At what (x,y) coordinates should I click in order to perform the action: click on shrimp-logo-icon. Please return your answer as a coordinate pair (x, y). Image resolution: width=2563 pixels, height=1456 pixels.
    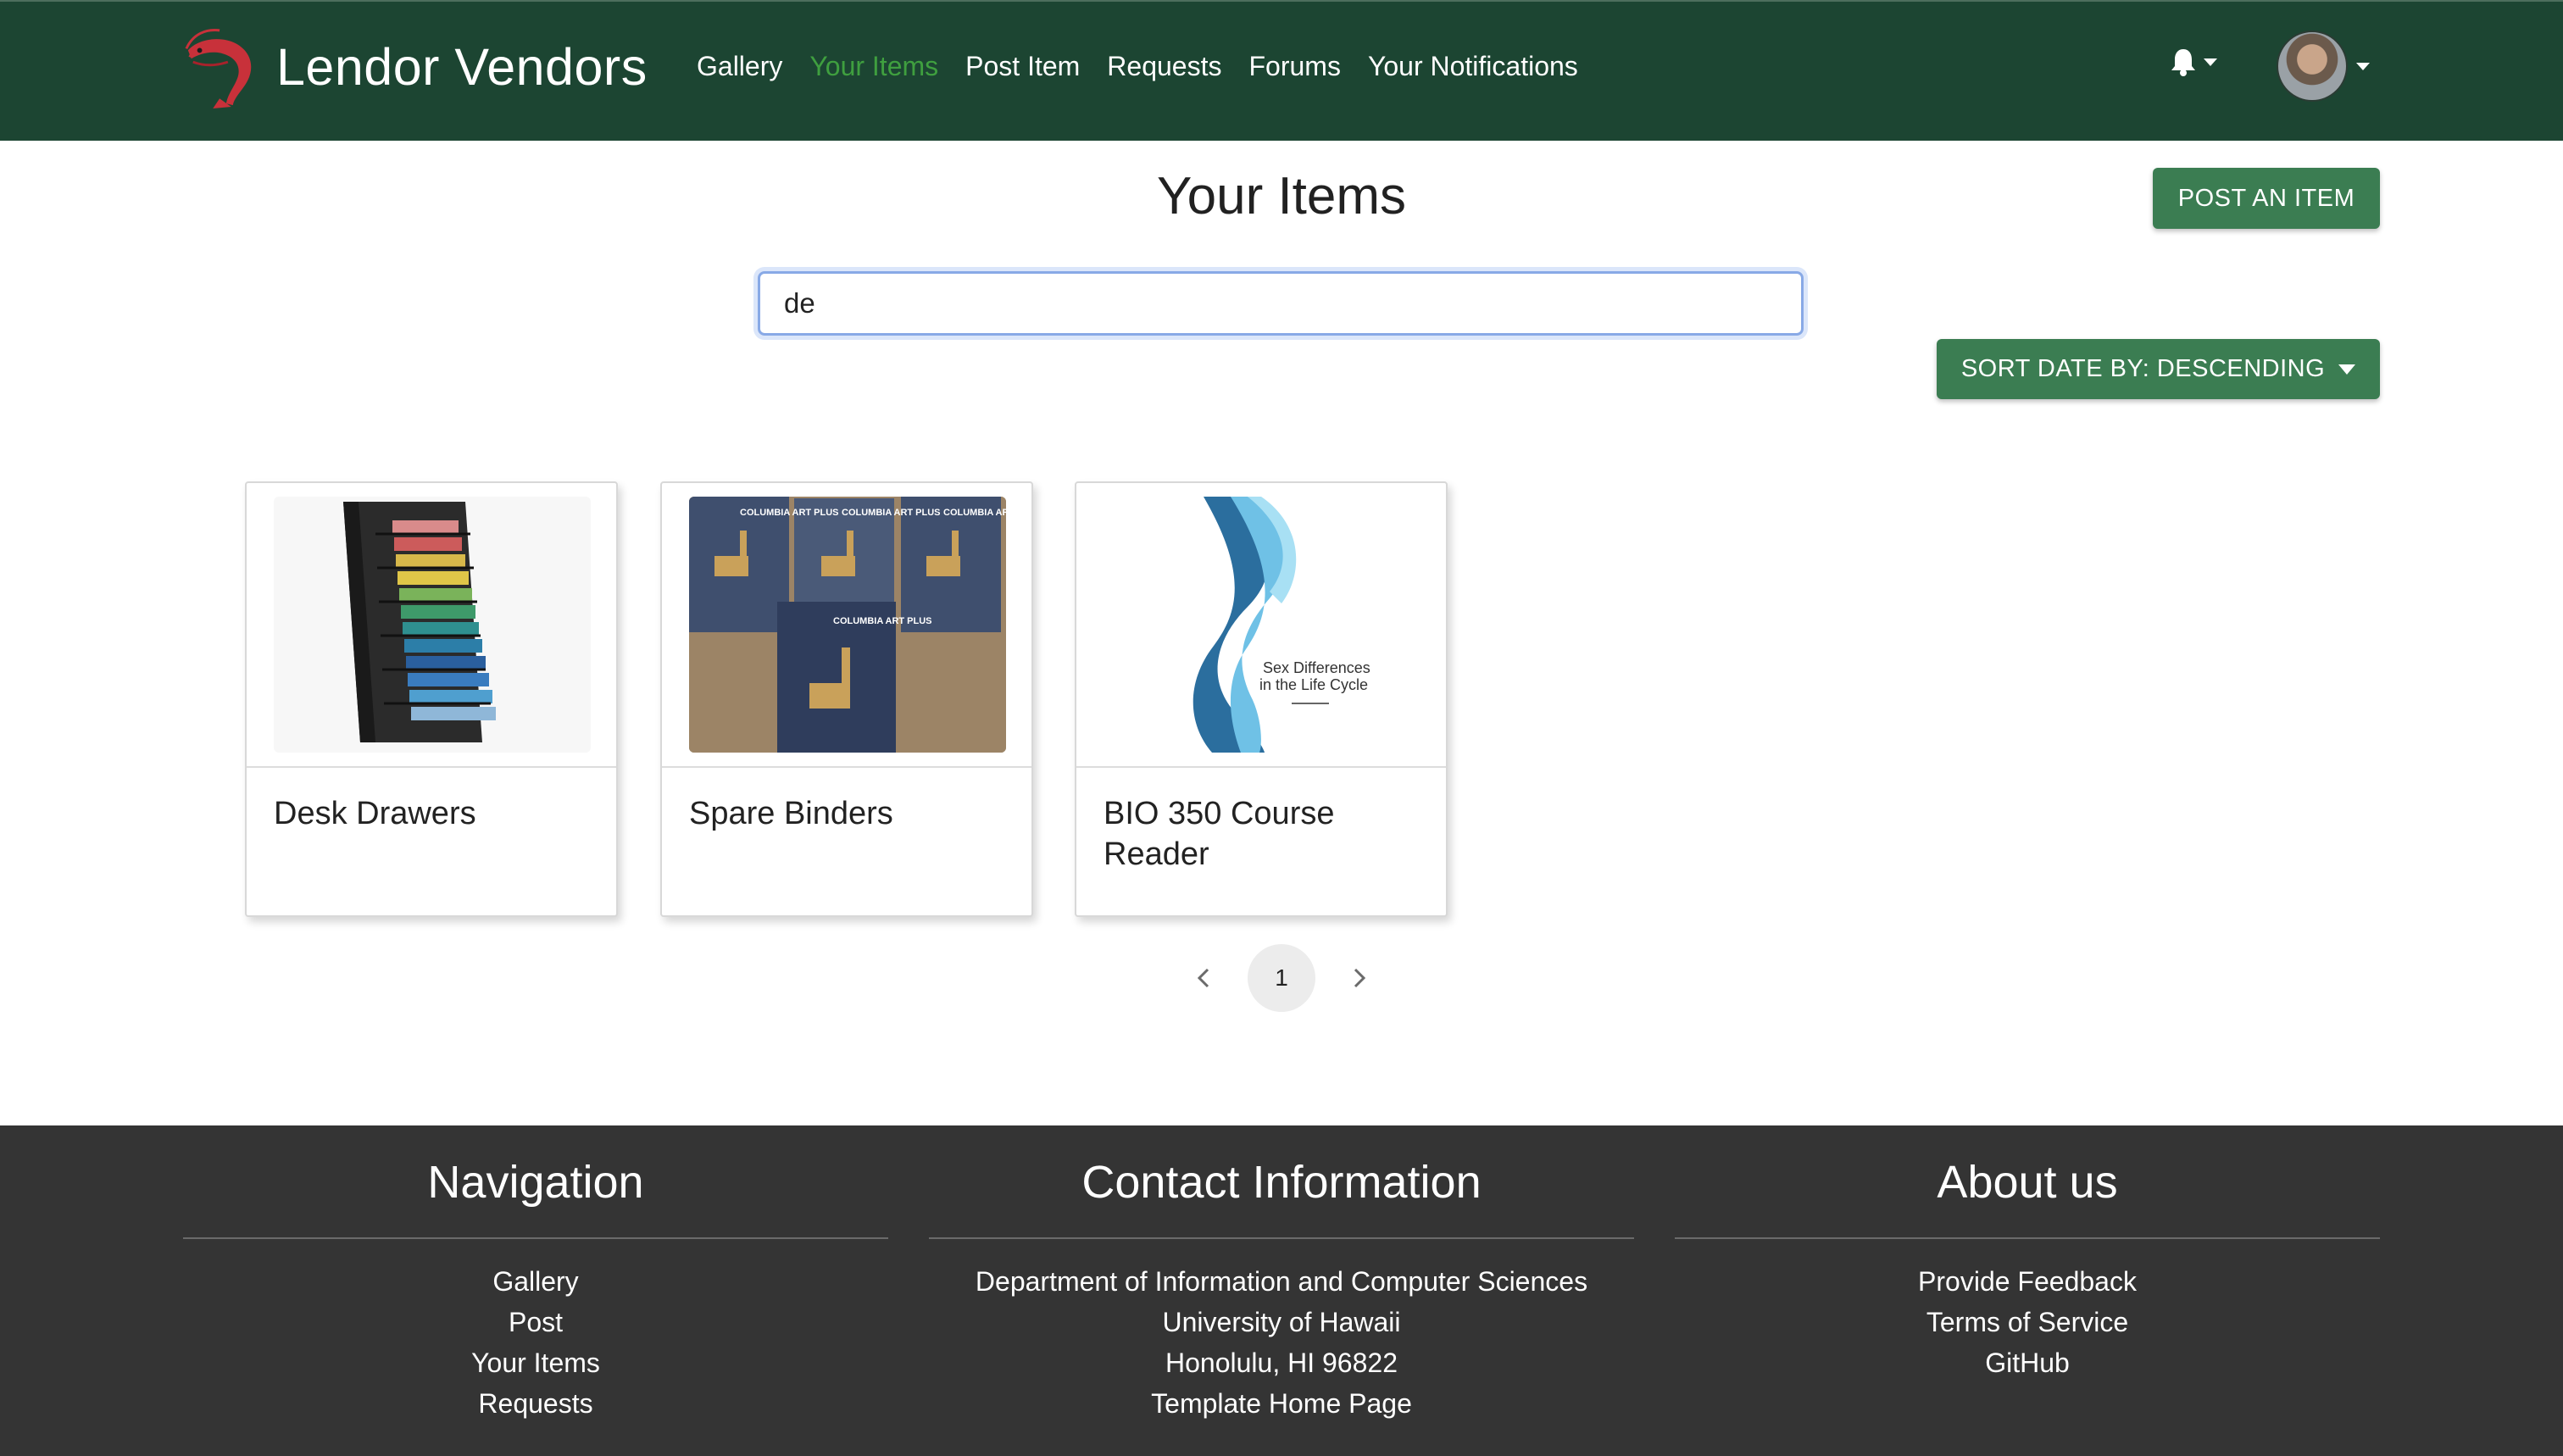
    Looking at the image, I should click on (218, 68).